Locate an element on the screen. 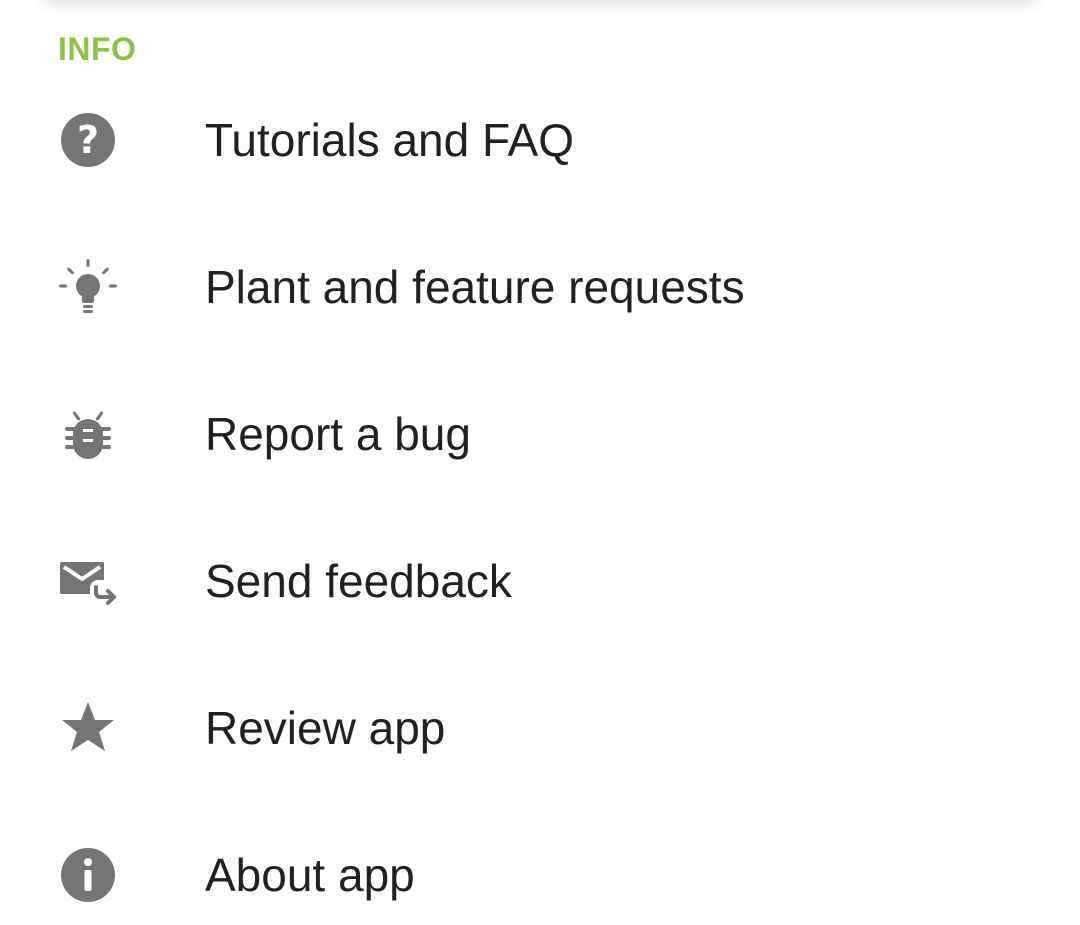 The height and width of the screenshot is (925, 1080). email-send-icon is located at coordinates (88, 581).